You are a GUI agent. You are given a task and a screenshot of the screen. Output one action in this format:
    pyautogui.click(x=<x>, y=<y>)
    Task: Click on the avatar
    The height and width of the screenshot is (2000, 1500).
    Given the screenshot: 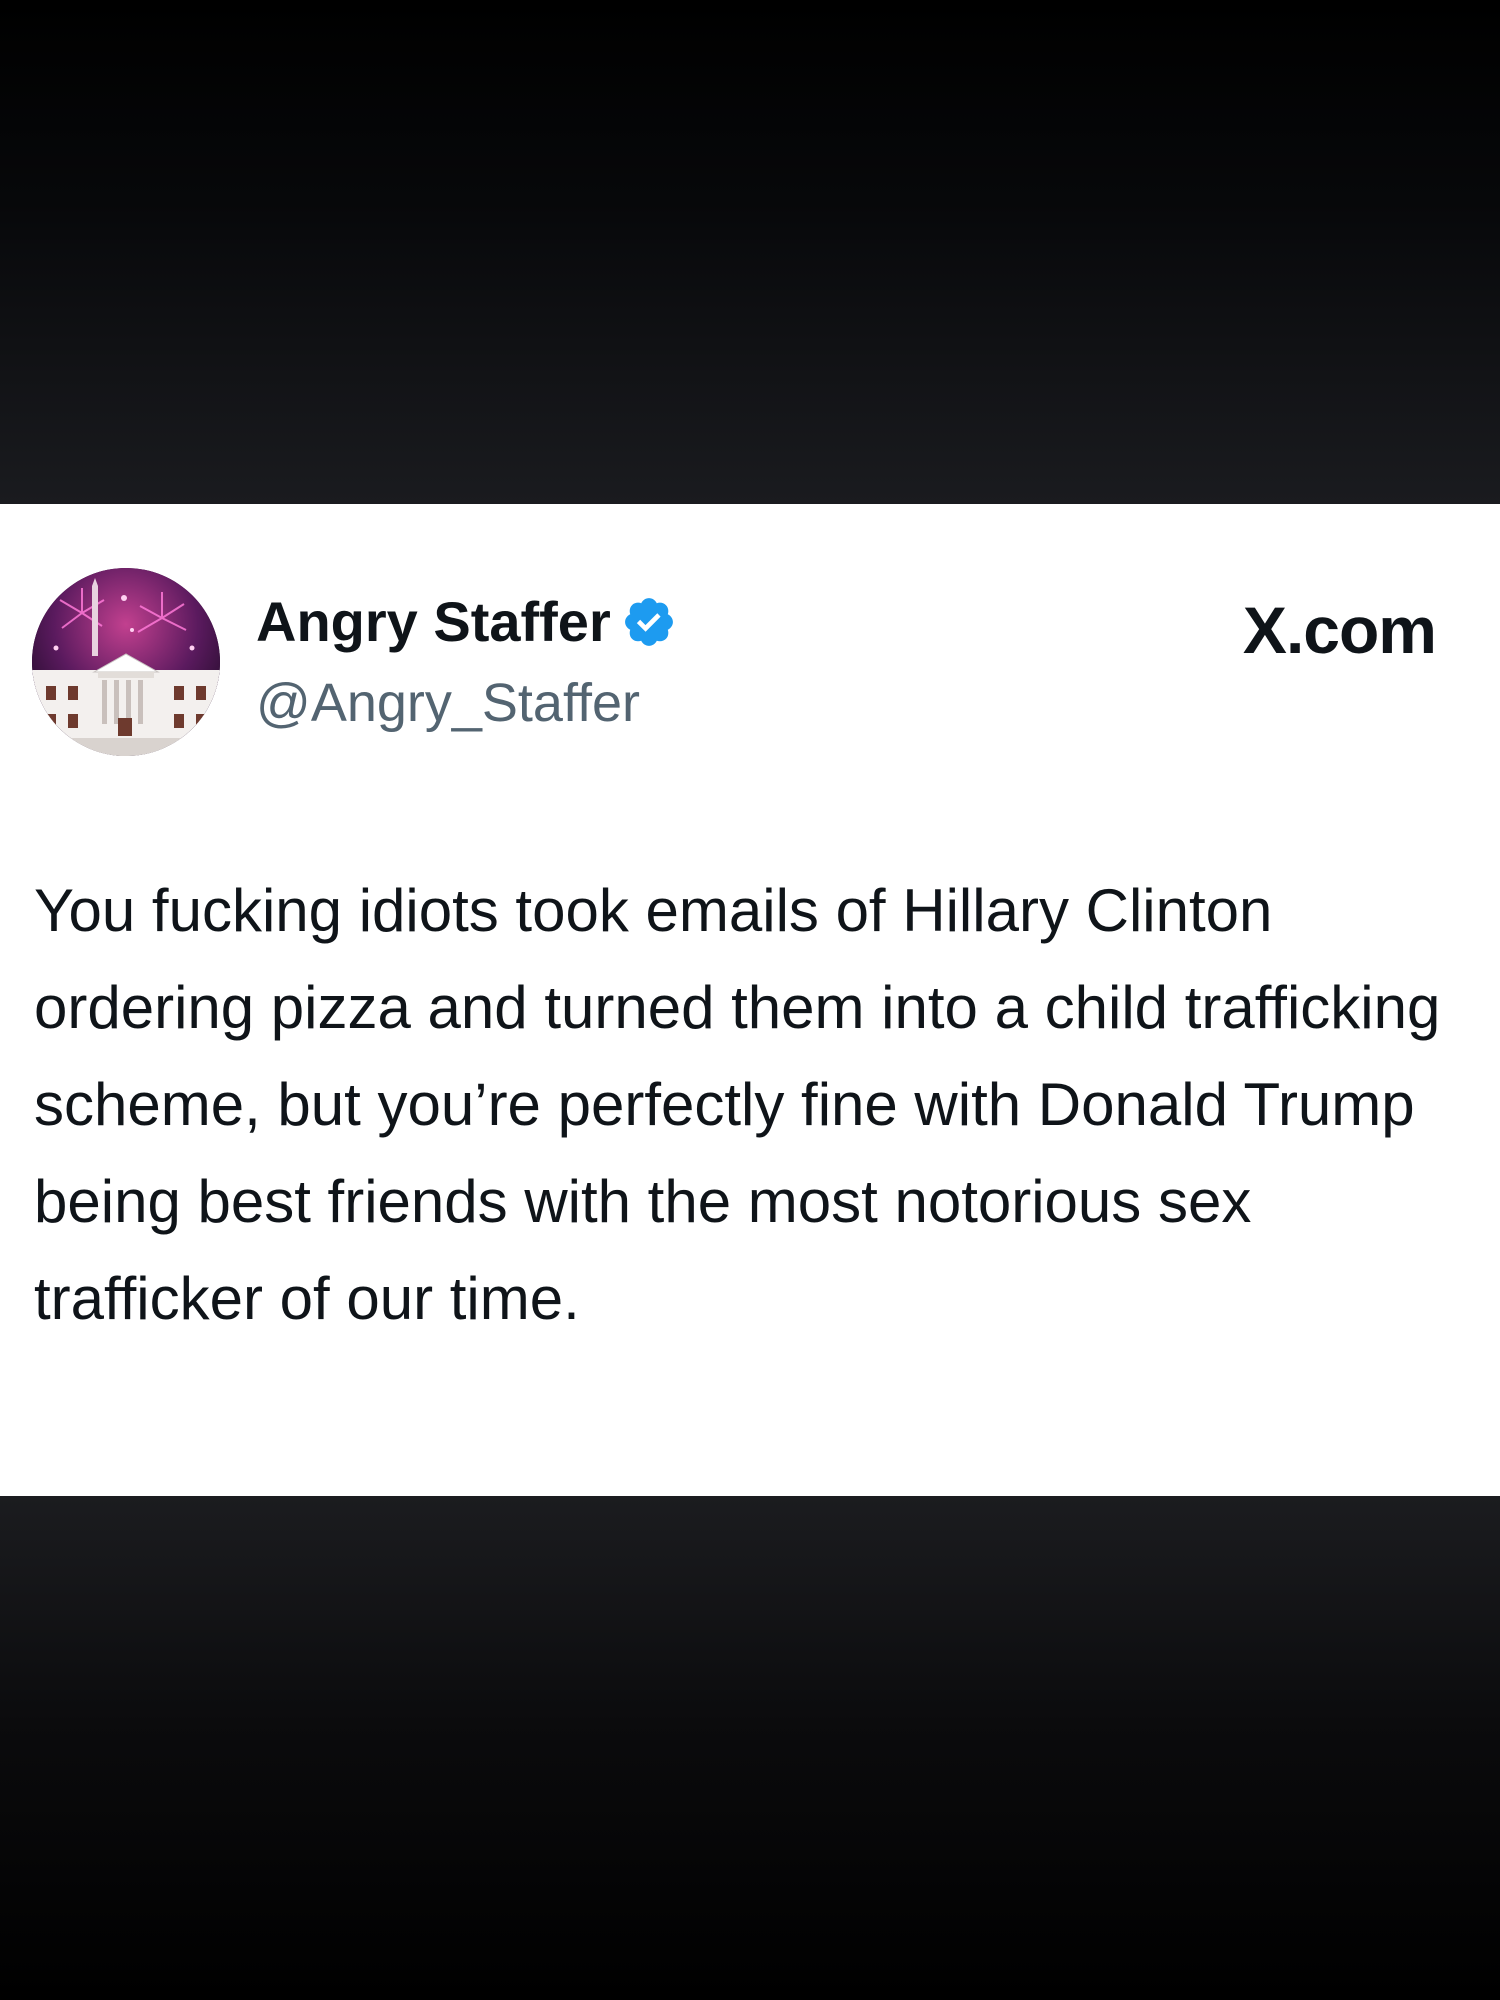 What is the action you would take?
    pyautogui.click(x=126, y=662)
    